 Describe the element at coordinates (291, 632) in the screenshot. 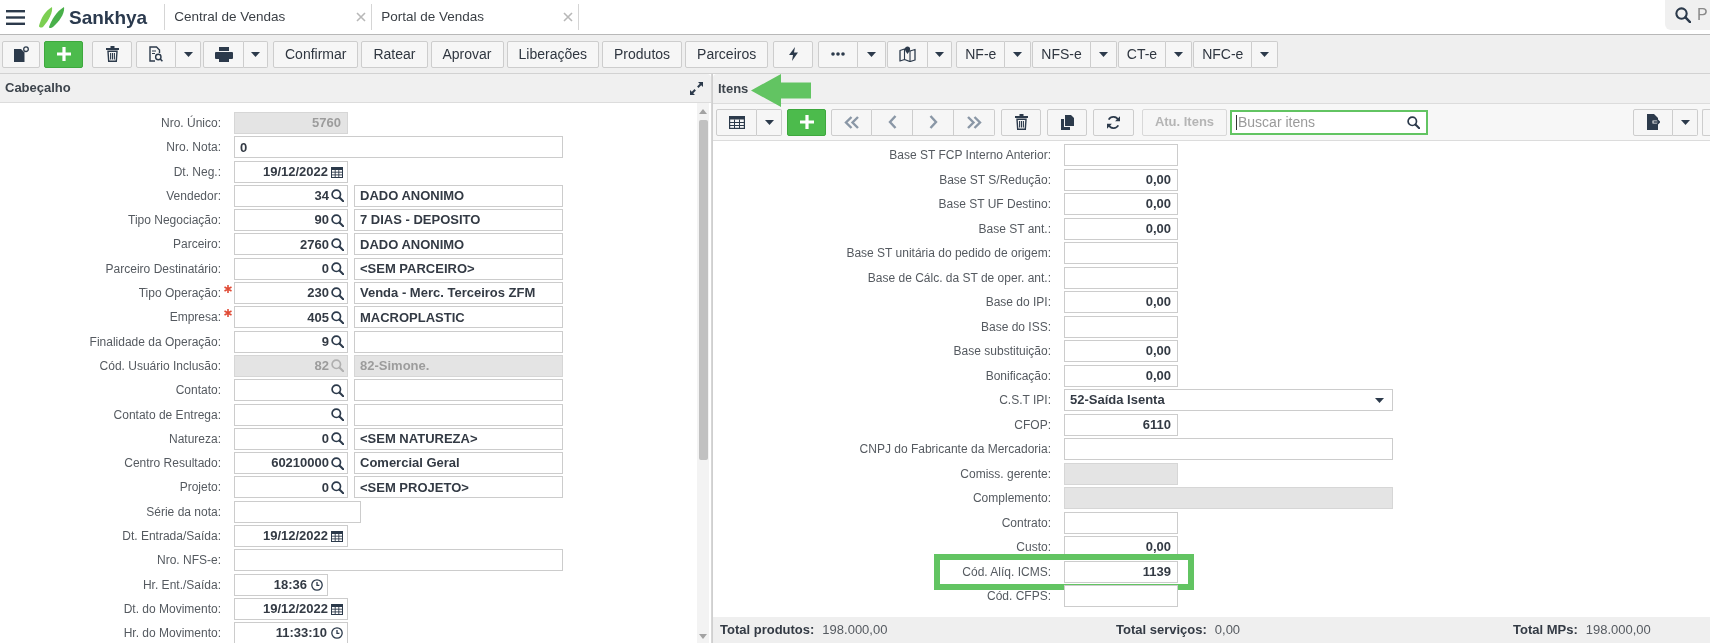

I see `time-field: 11:33:10` at that location.